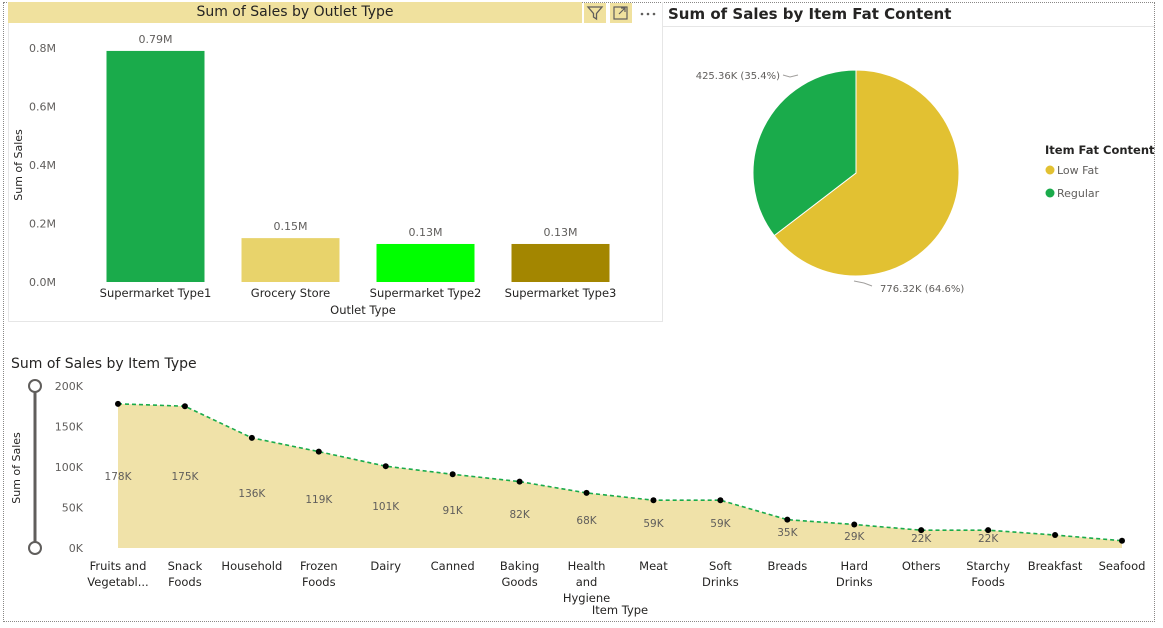 Image resolution: width=1163 pixels, height=628 pixels. I want to click on x-tick-label: Grocery Store, so click(290, 293).